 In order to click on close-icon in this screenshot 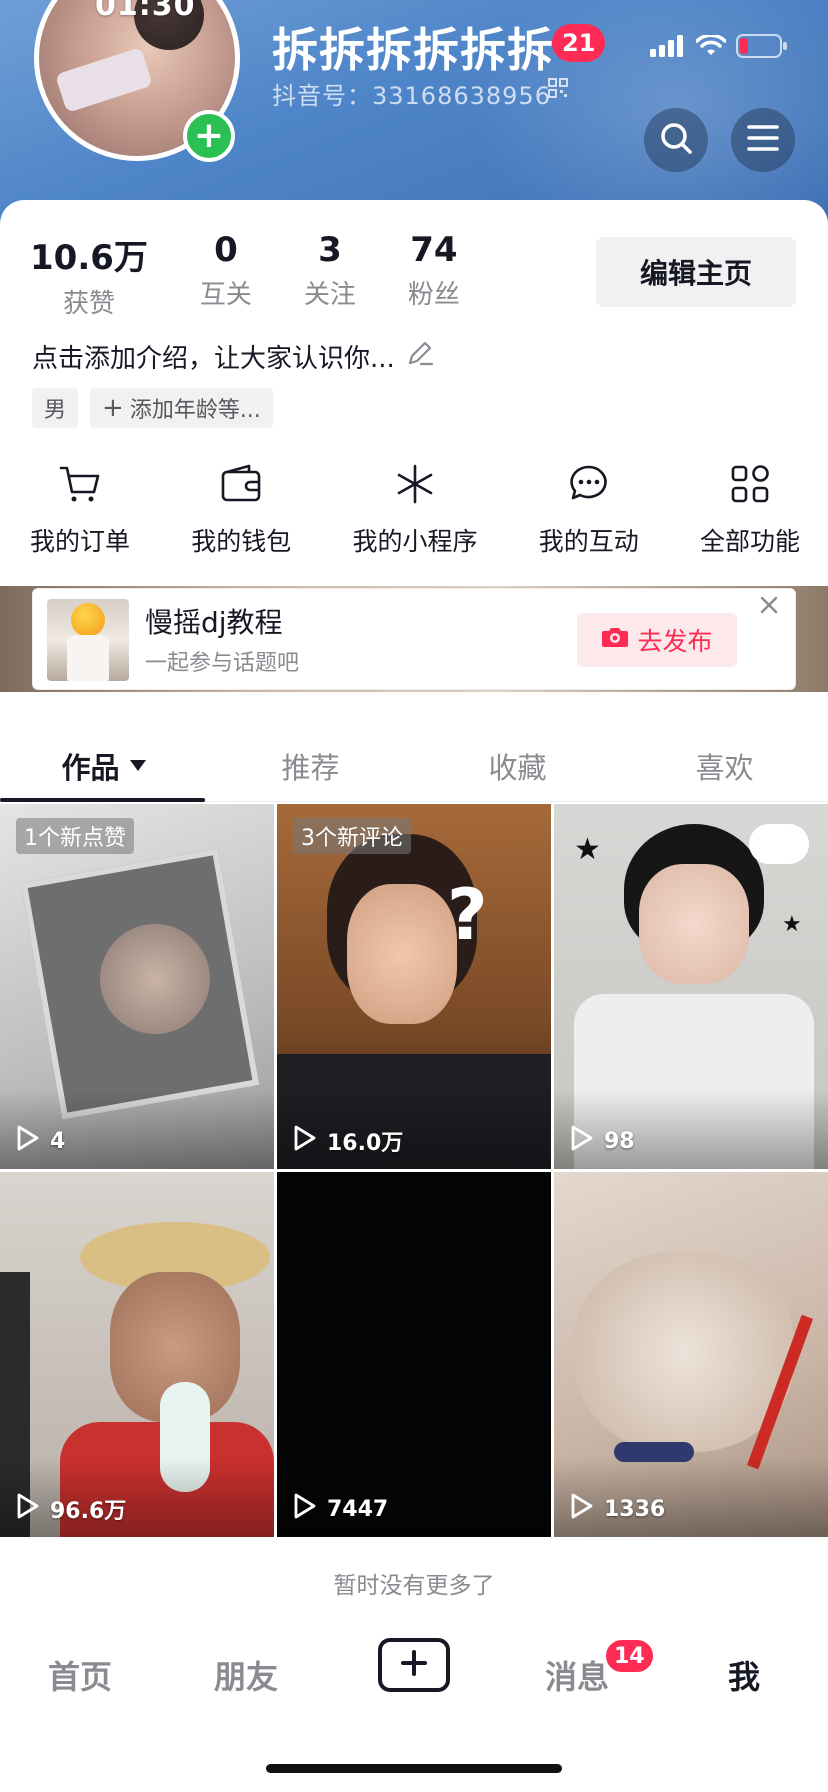, I will do `click(769, 607)`.